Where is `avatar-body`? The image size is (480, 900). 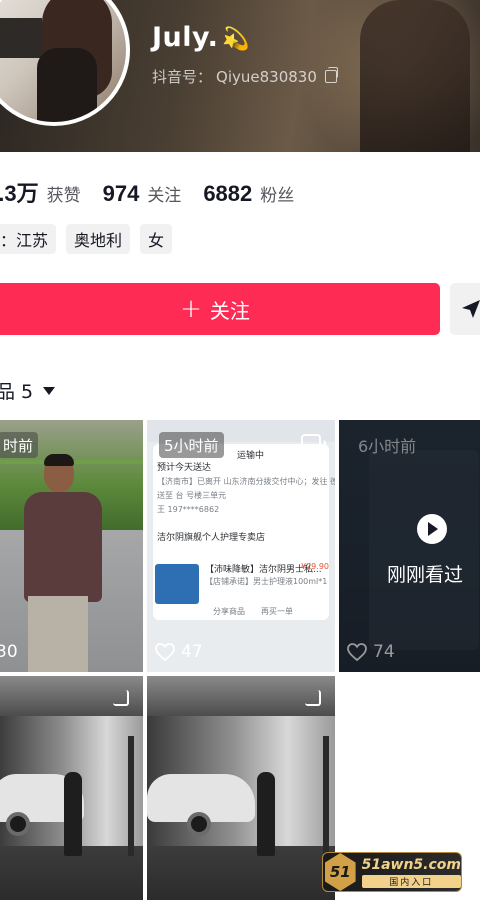 avatar-body is located at coordinates (67, 85).